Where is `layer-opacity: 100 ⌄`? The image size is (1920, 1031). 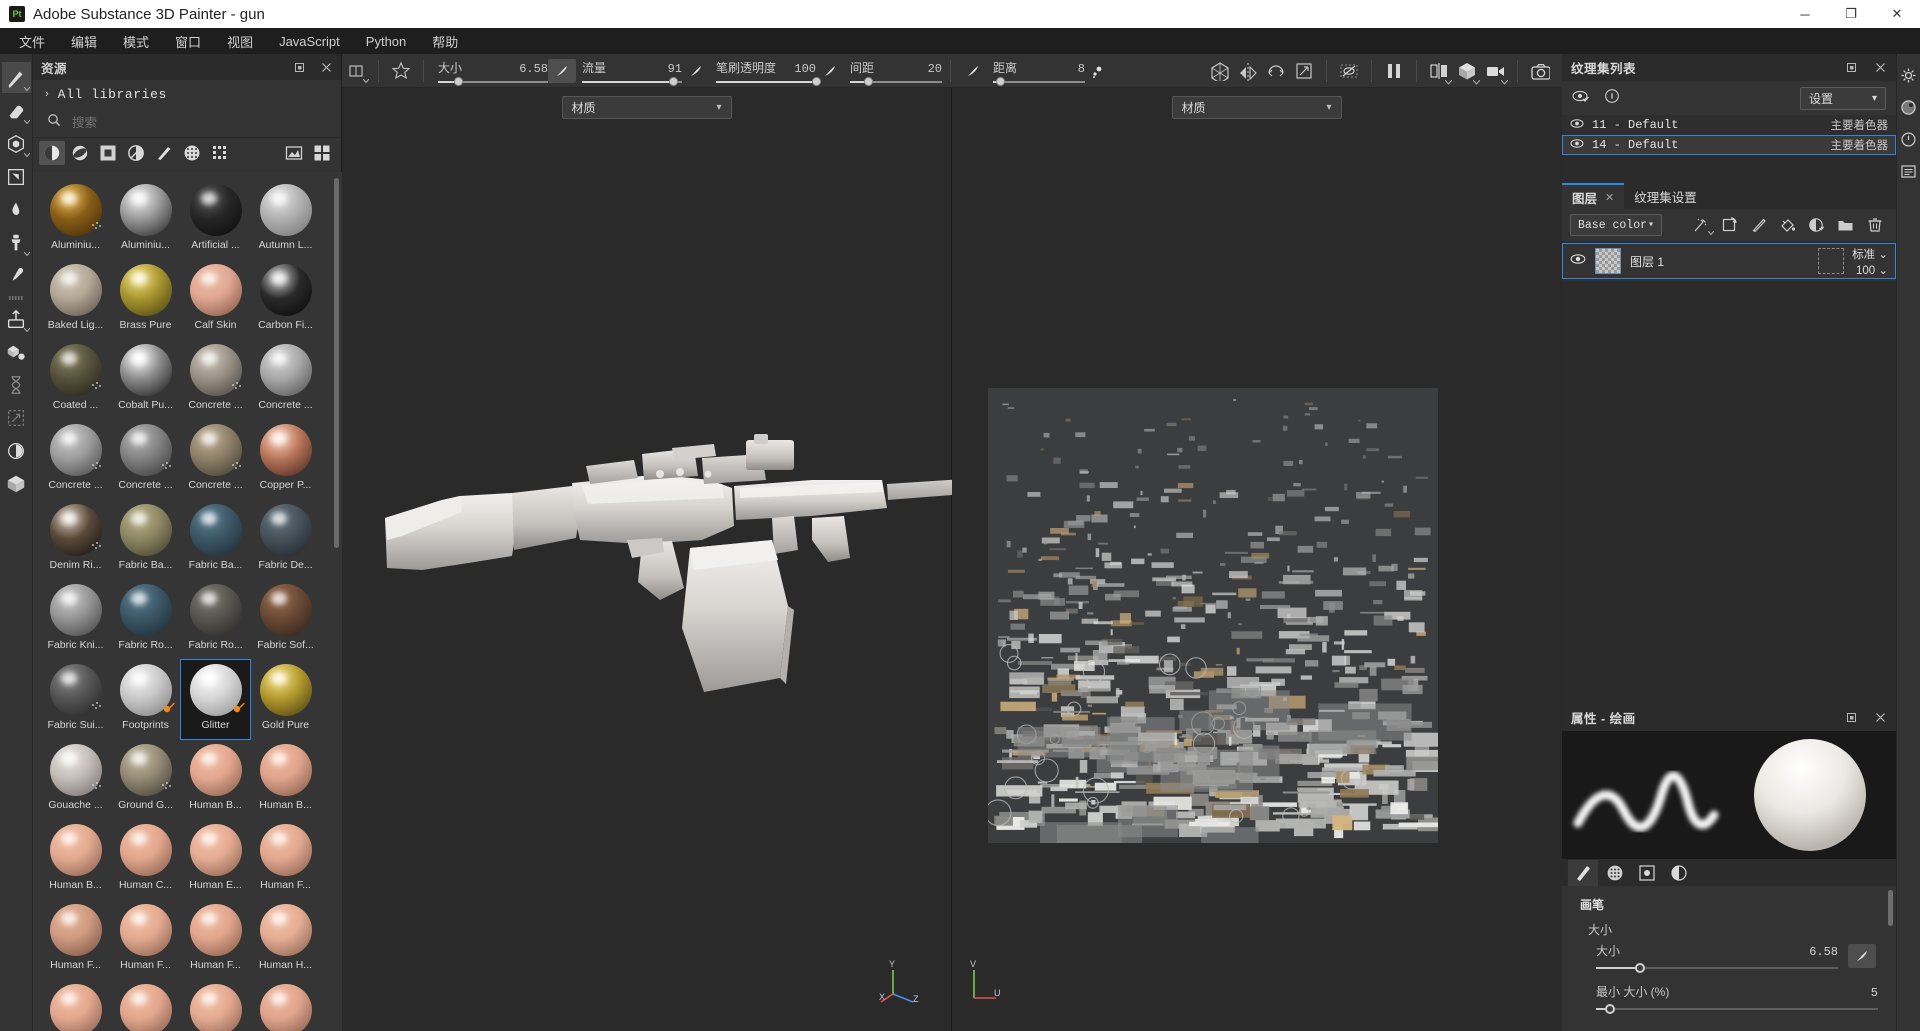
layer-opacity: 100 ⌄ is located at coordinates (1872, 270).